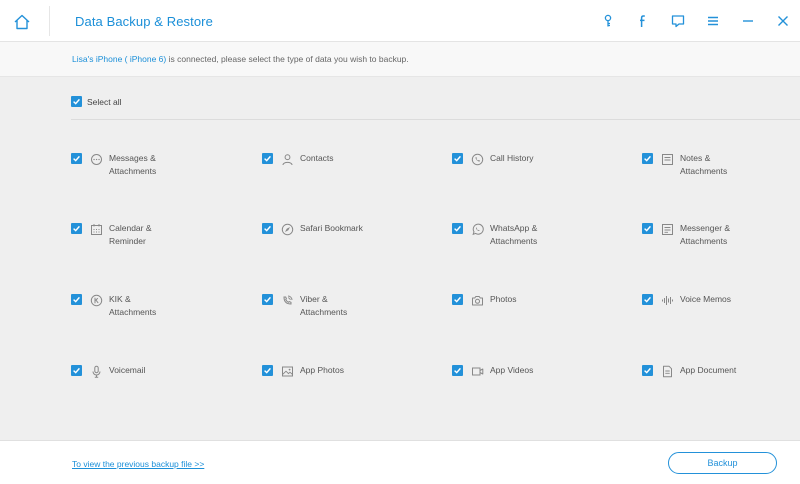 The height and width of the screenshot is (484, 800). What do you see at coordinates (133, 305) in the screenshot?
I see `item-label: KIK & Attachments` at bounding box center [133, 305].